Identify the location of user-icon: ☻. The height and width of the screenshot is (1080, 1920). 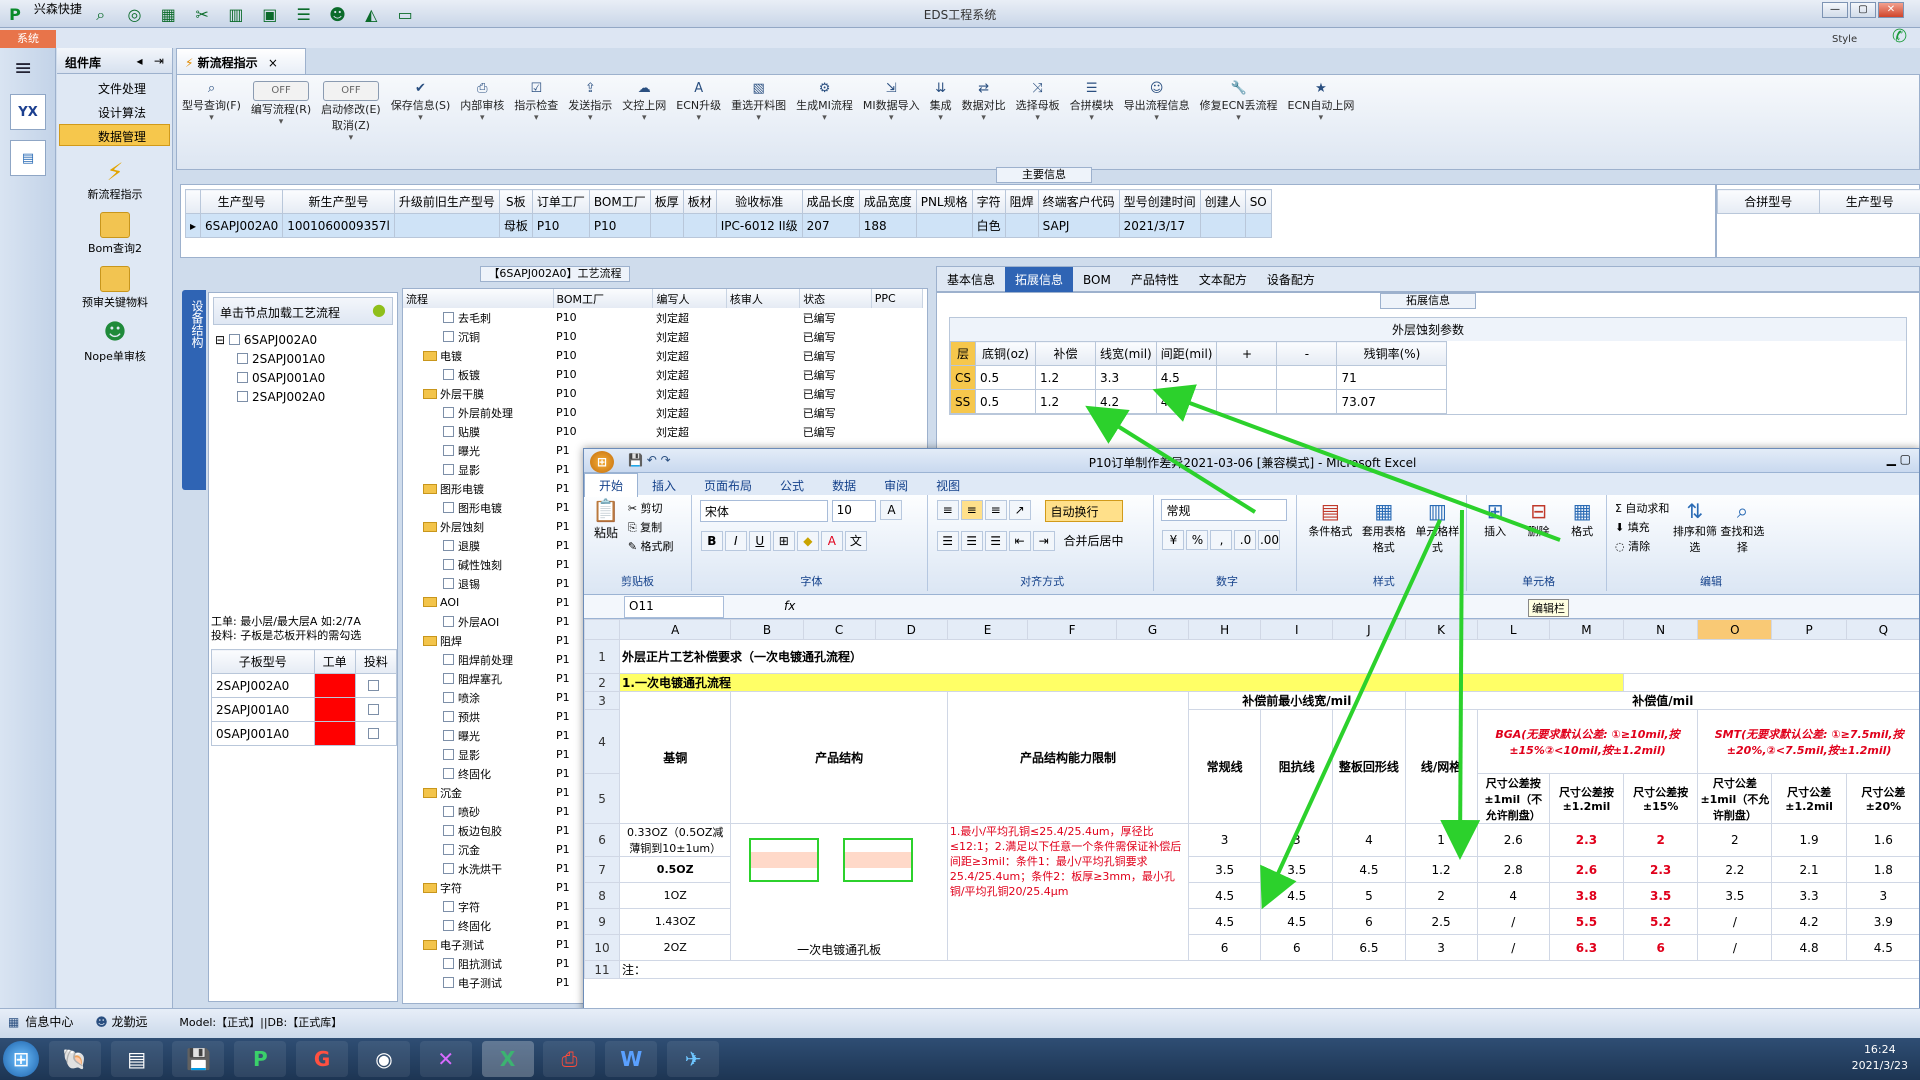
(101, 1022).